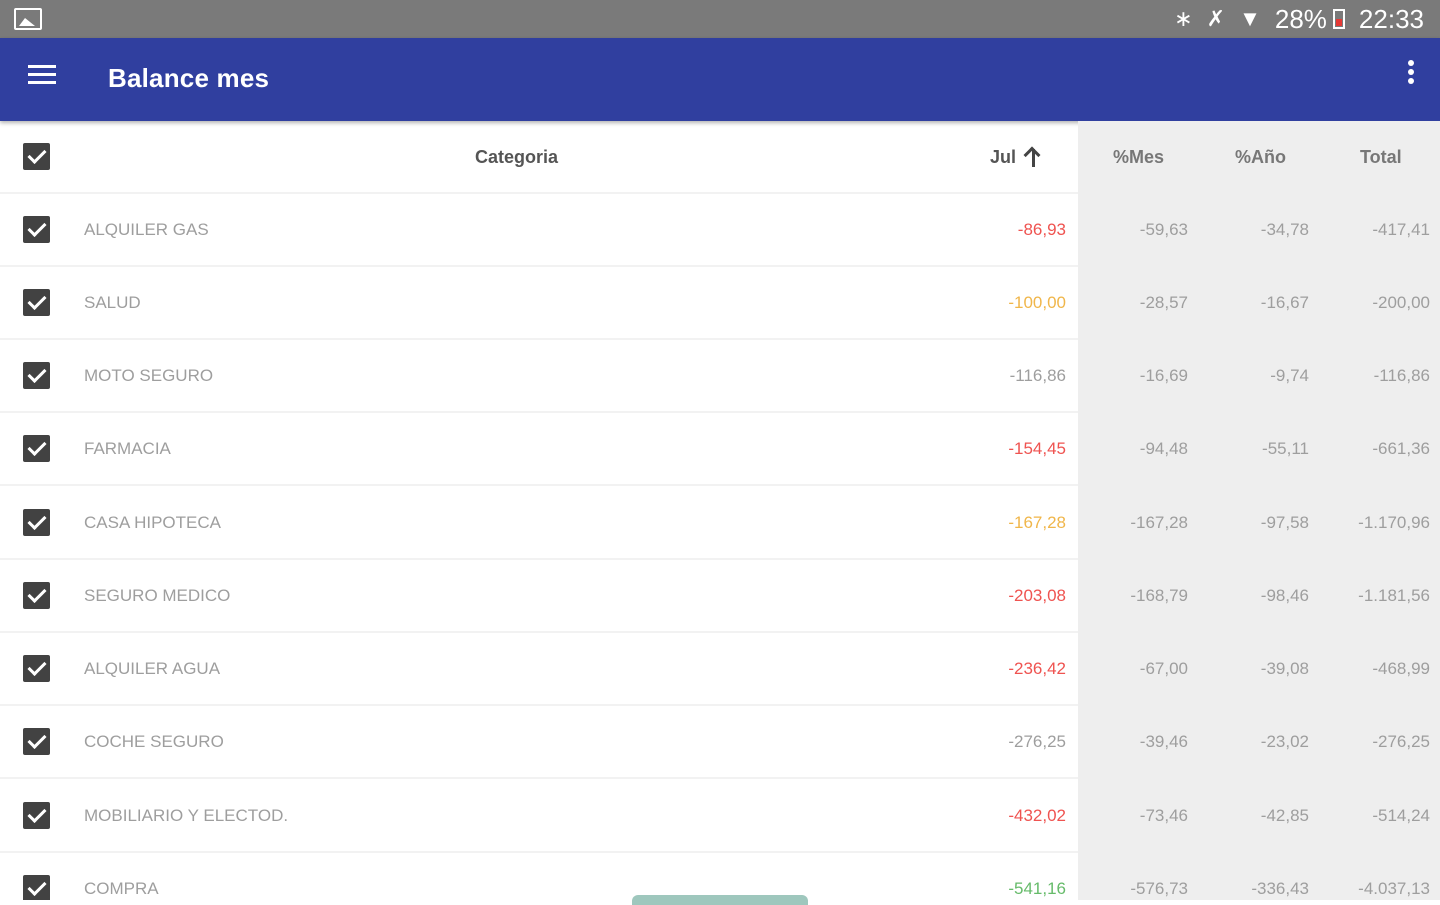 The image size is (1440, 905). What do you see at coordinates (1041, 229) in the screenshot?
I see `row-jul-value: -86,93` at bounding box center [1041, 229].